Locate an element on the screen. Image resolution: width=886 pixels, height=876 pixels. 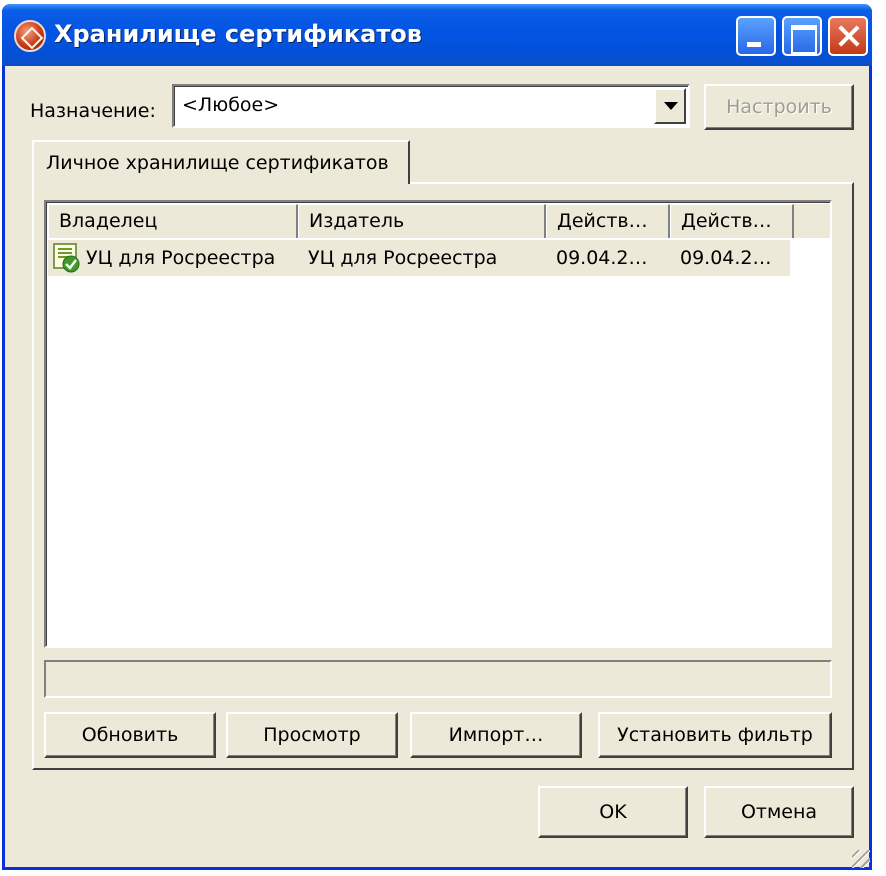
cell-issuer: УЦ для Росреестра is located at coordinates (403, 258).